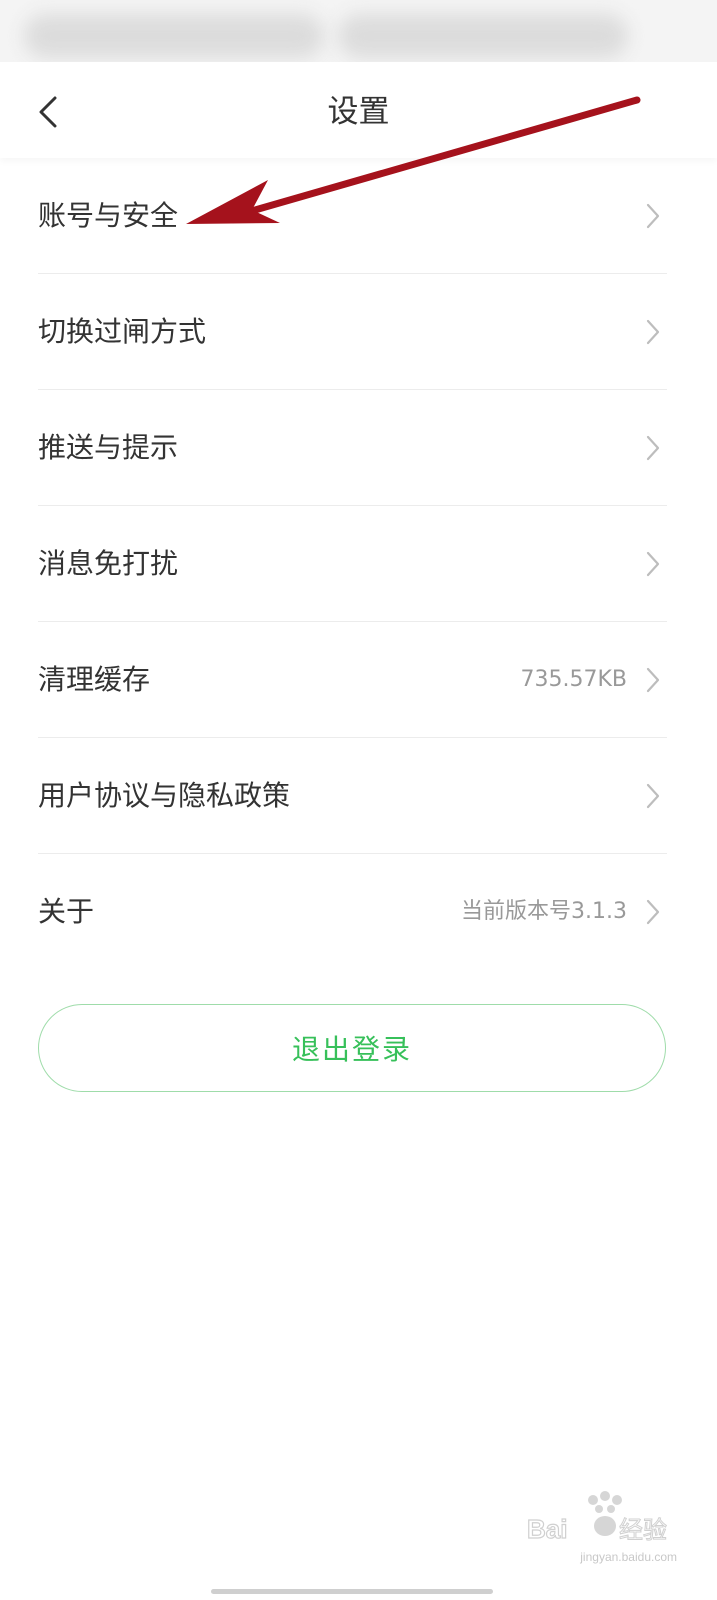 The width and height of the screenshot is (717, 1600). Describe the element at coordinates (352, 1591) in the screenshot. I see `home-indicator` at that location.